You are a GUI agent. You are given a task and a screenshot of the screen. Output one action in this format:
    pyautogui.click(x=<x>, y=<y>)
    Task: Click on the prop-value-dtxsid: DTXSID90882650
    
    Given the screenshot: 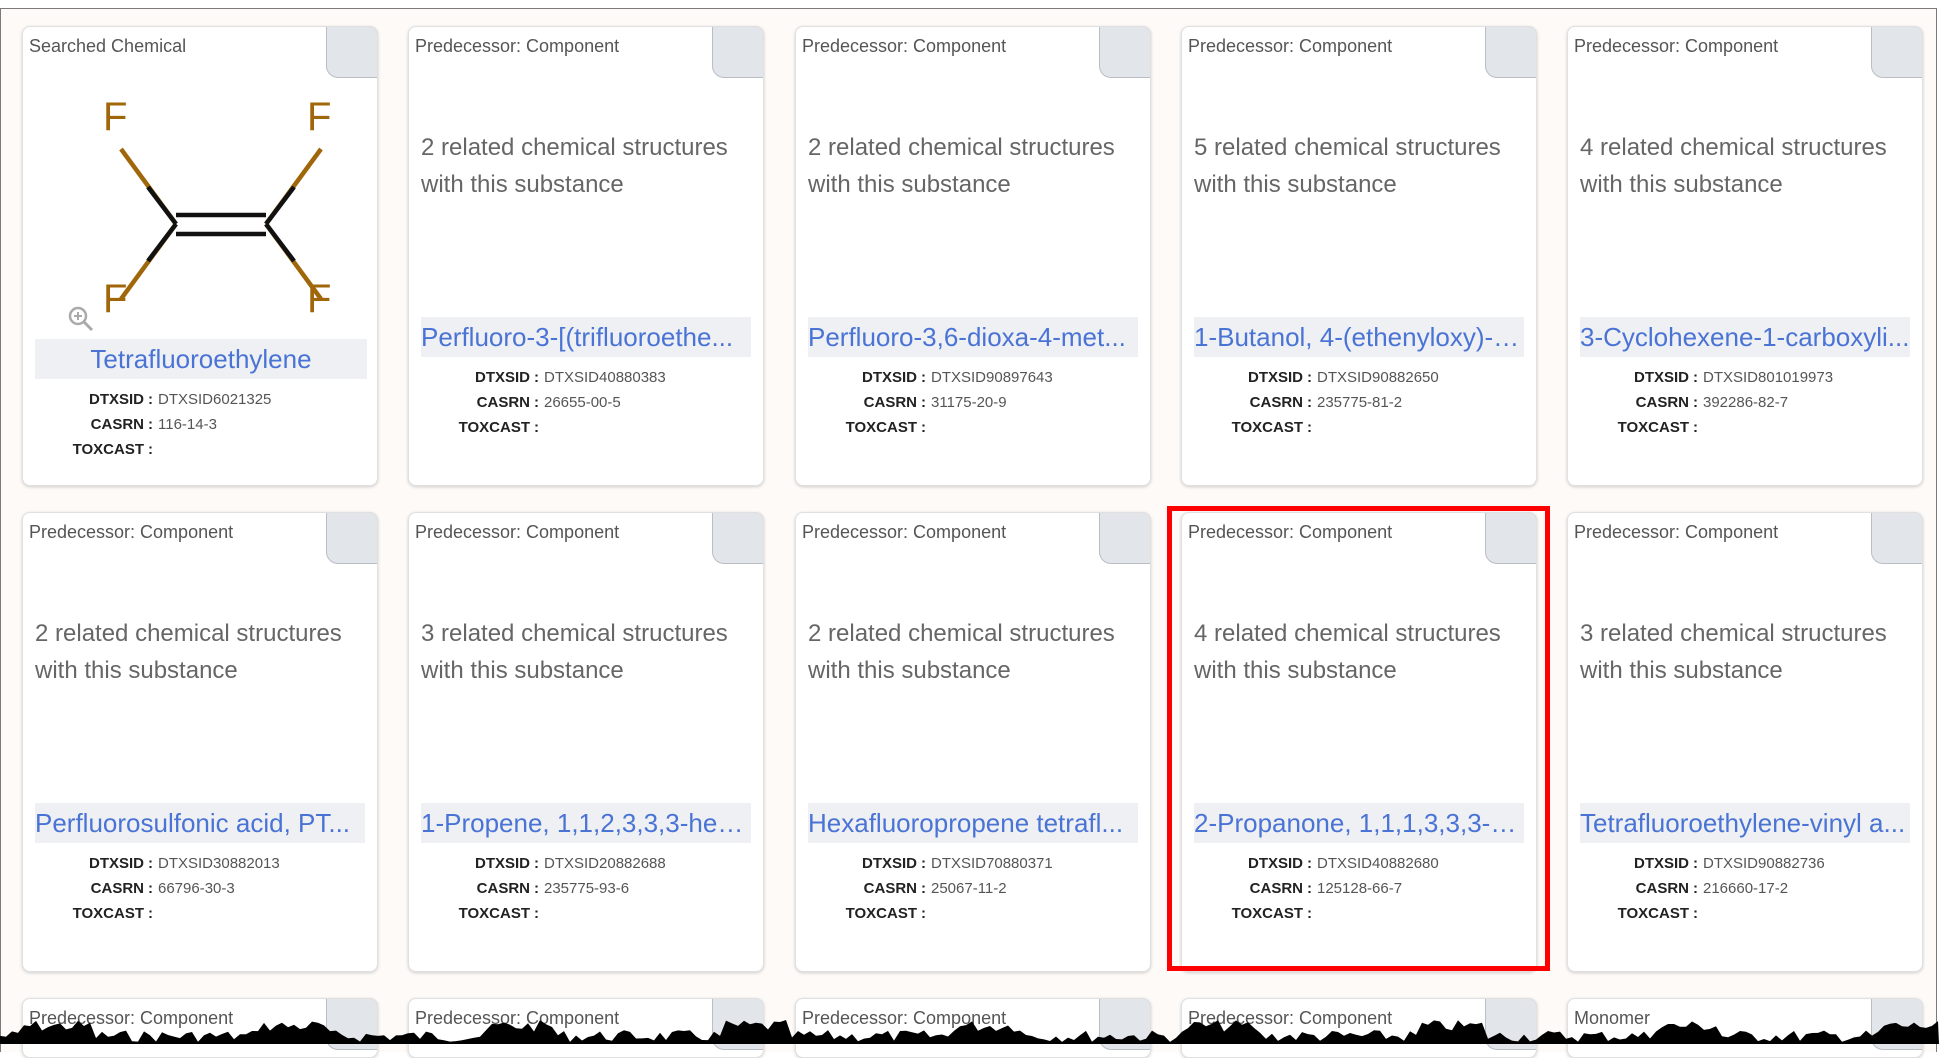 What is the action you would take?
    pyautogui.click(x=1378, y=377)
    